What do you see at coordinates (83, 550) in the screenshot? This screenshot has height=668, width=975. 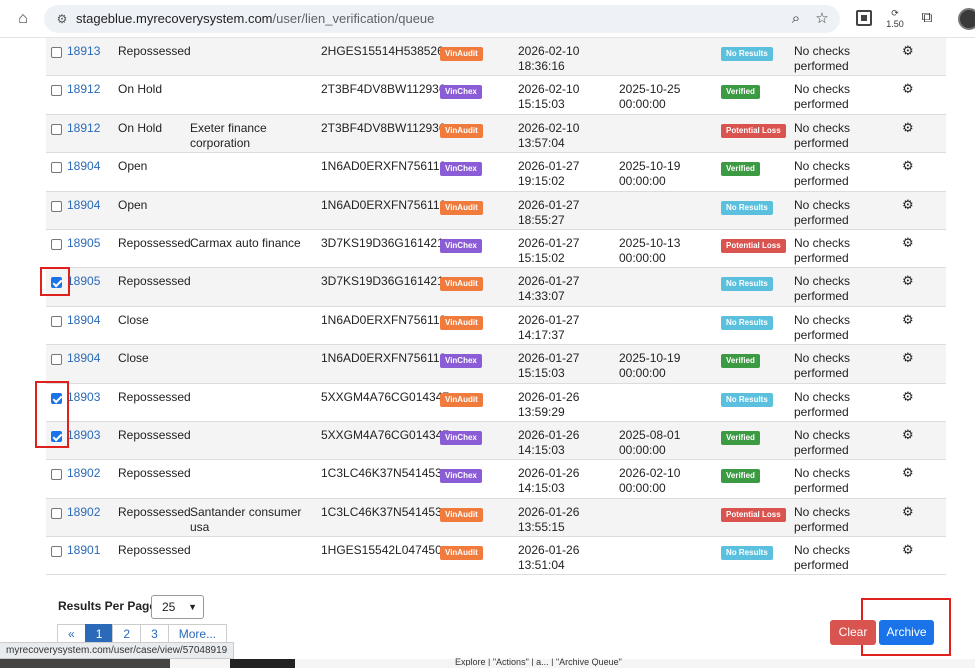 I see `case-id-link: 18901` at bounding box center [83, 550].